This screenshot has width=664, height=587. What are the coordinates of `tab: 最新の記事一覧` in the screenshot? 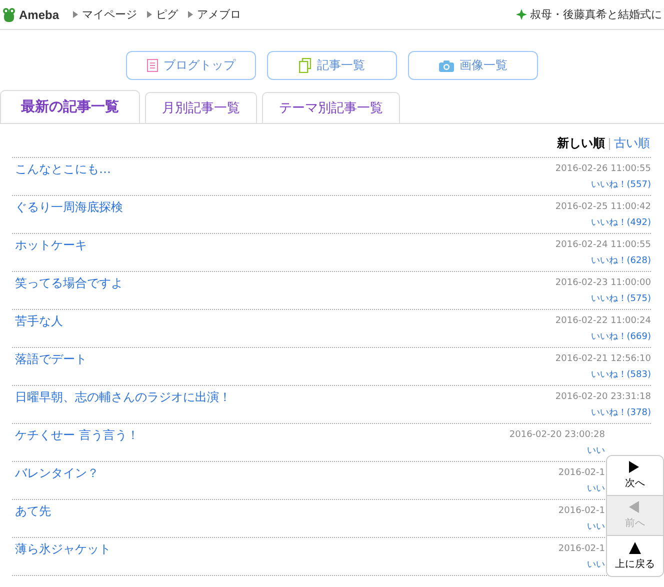 It's located at (70, 106).